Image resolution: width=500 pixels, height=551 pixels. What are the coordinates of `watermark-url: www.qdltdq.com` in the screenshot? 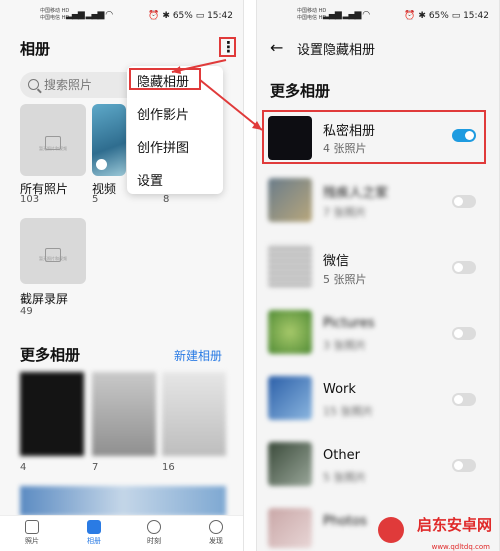 It's located at (460, 547).